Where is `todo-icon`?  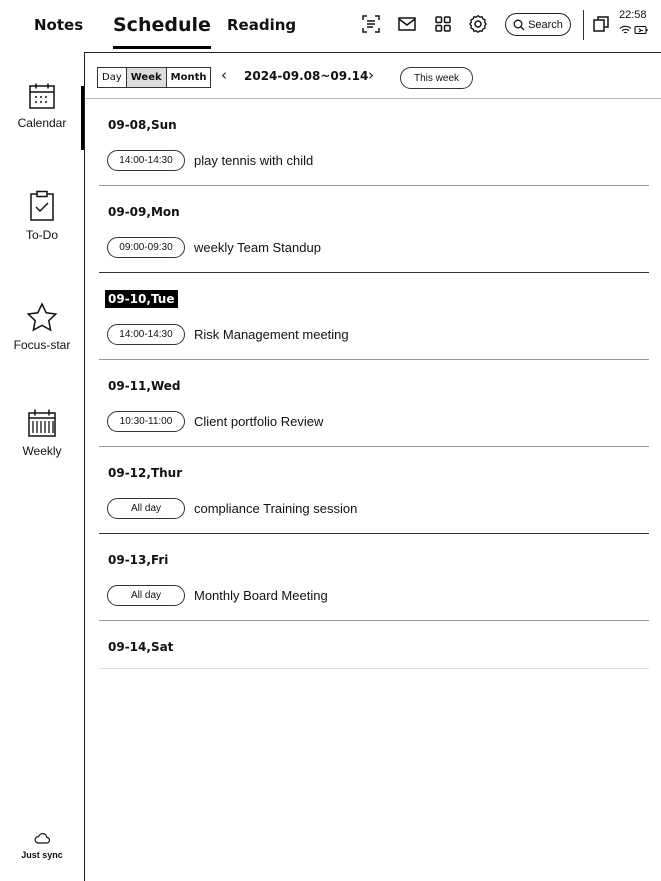
todo-icon is located at coordinates (42, 205).